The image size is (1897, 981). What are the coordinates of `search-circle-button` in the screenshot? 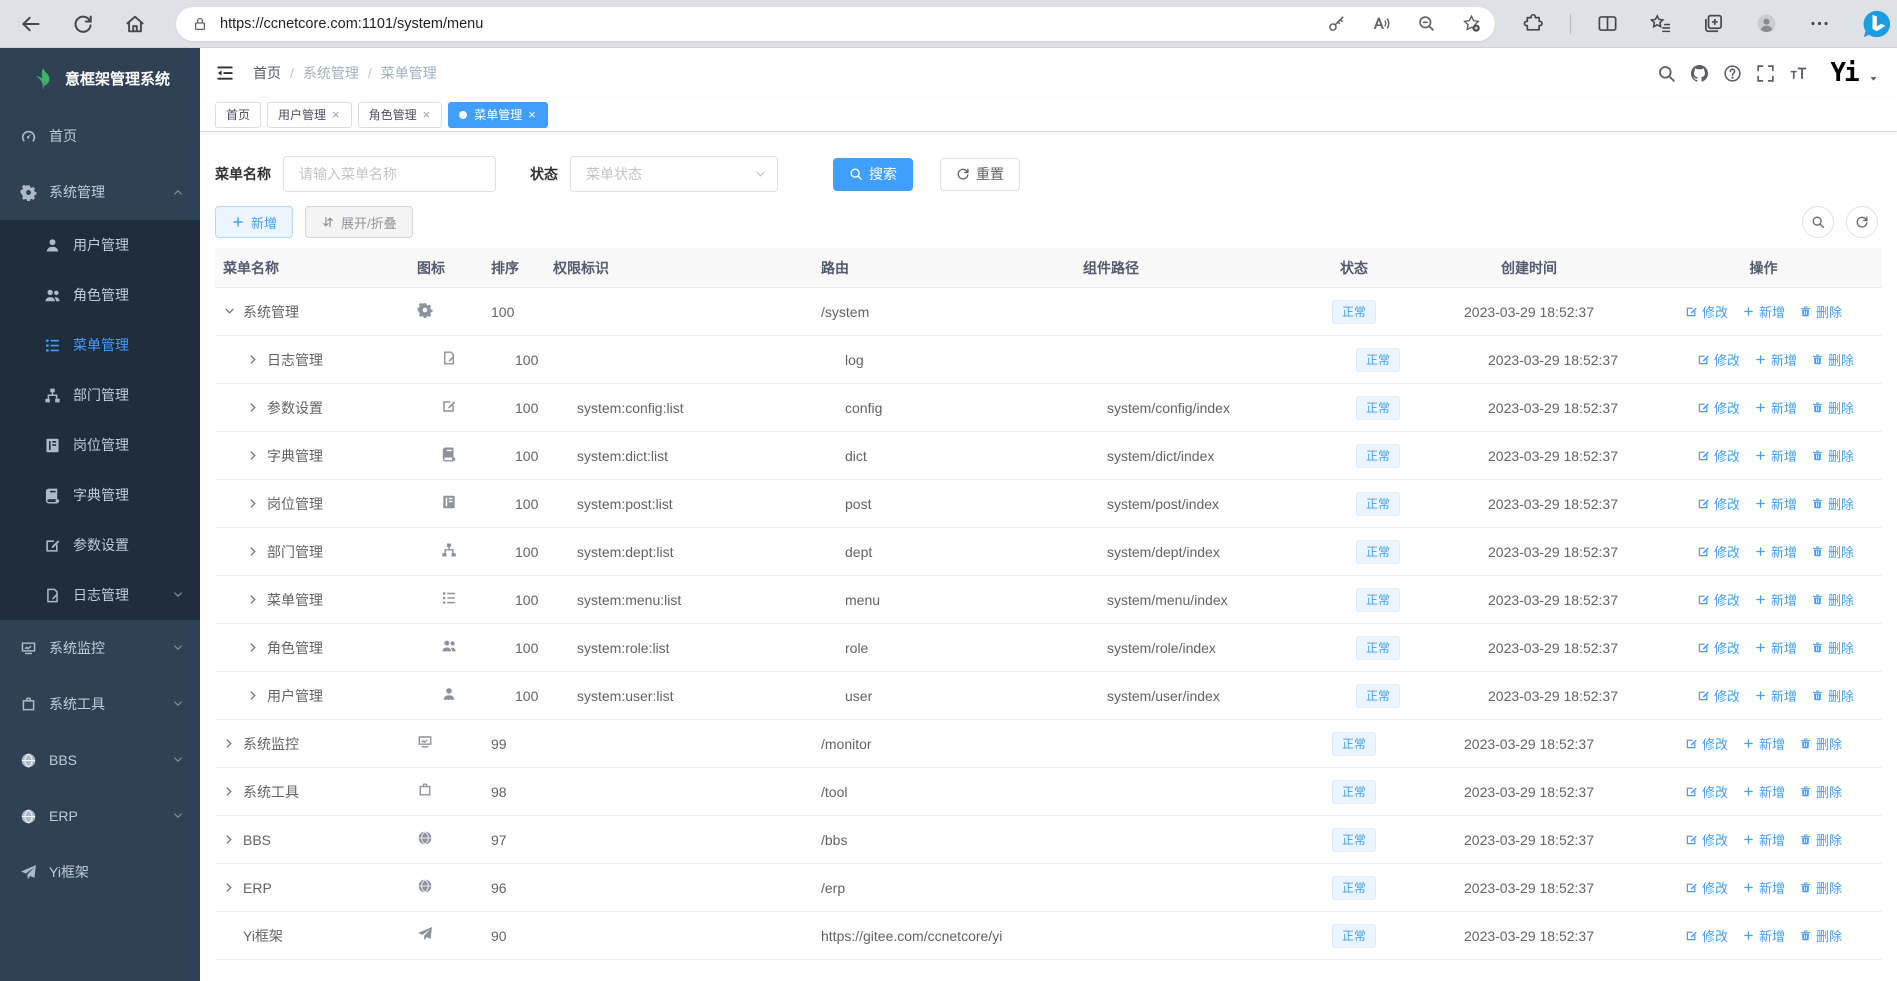 It's located at (1818, 222).